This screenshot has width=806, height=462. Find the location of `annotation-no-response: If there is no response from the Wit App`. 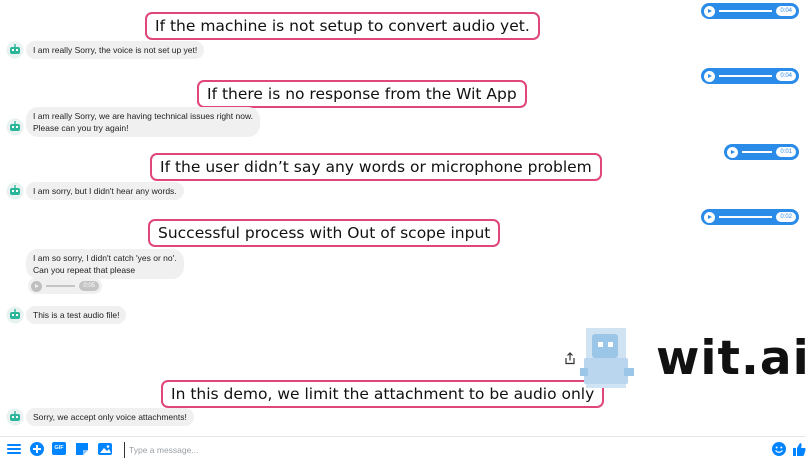

annotation-no-response: If there is no response from the Wit App is located at coordinates (362, 94).